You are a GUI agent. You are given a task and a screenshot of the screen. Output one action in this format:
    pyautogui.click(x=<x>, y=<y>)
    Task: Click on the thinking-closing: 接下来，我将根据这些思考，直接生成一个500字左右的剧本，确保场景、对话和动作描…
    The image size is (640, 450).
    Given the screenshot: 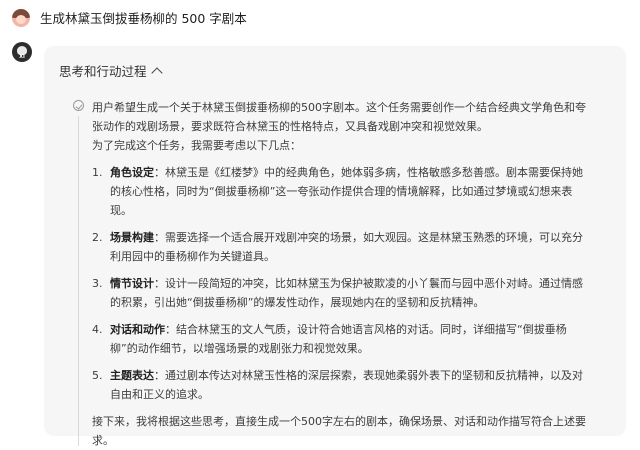 What is the action you would take?
    pyautogui.click(x=339, y=431)
    